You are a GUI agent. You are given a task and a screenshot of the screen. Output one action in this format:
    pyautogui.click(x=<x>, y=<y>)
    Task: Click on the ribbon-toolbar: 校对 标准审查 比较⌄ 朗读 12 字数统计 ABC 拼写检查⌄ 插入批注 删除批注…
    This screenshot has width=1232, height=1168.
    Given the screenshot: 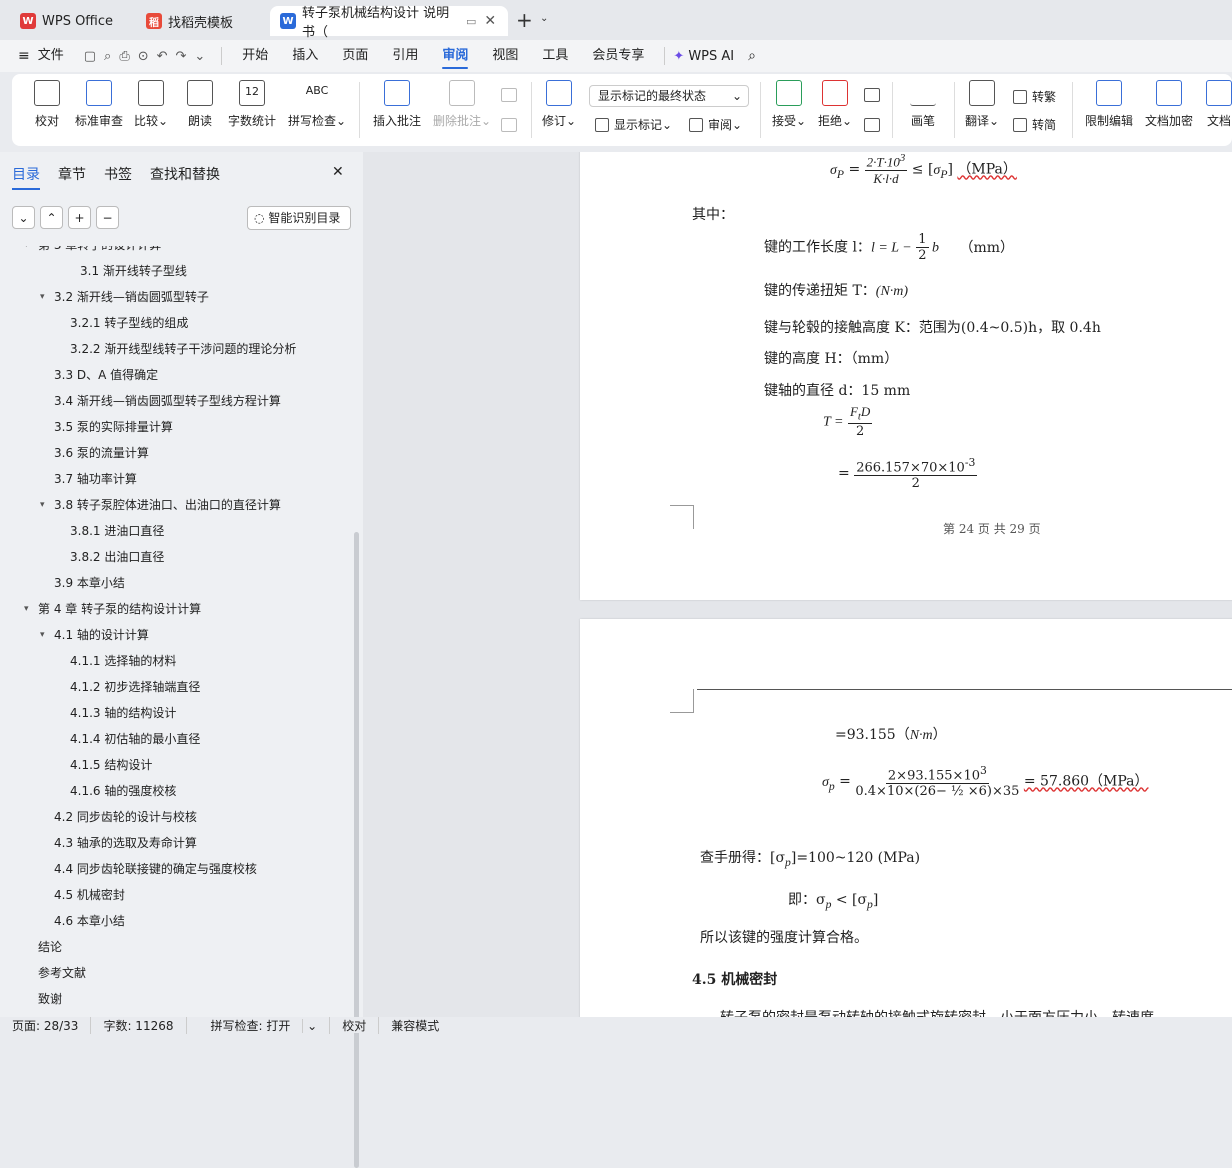 What is the action you would take?
    pyautogui.click(x=622, y=110)
    